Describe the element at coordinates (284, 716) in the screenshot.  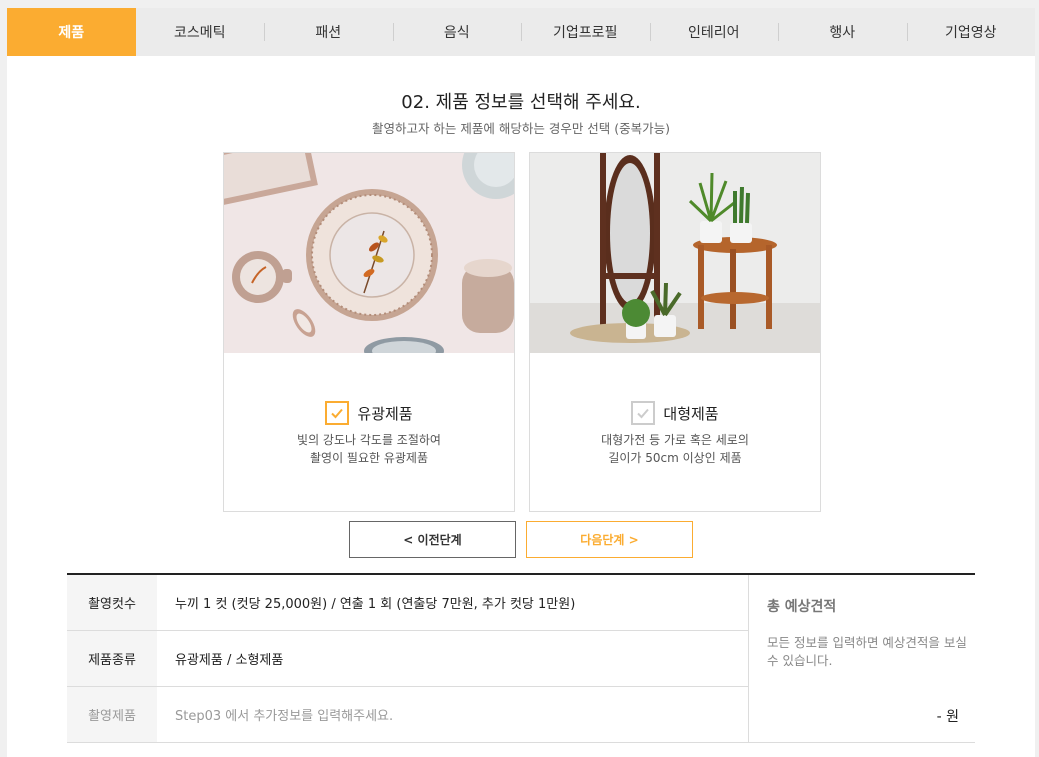
I see `summary-value: Step03 에서 추가정보를 입력해주세요.` at that location.